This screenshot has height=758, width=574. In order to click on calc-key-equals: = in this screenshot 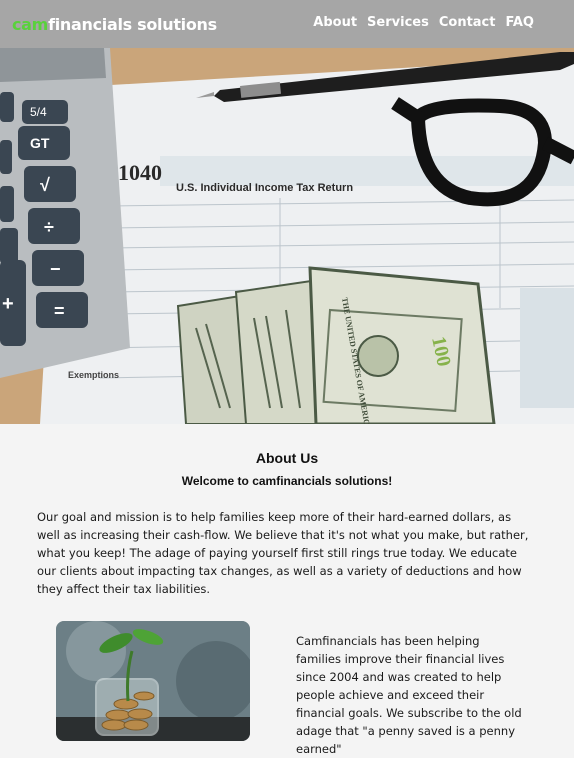, I will do `click(59, 311)`.